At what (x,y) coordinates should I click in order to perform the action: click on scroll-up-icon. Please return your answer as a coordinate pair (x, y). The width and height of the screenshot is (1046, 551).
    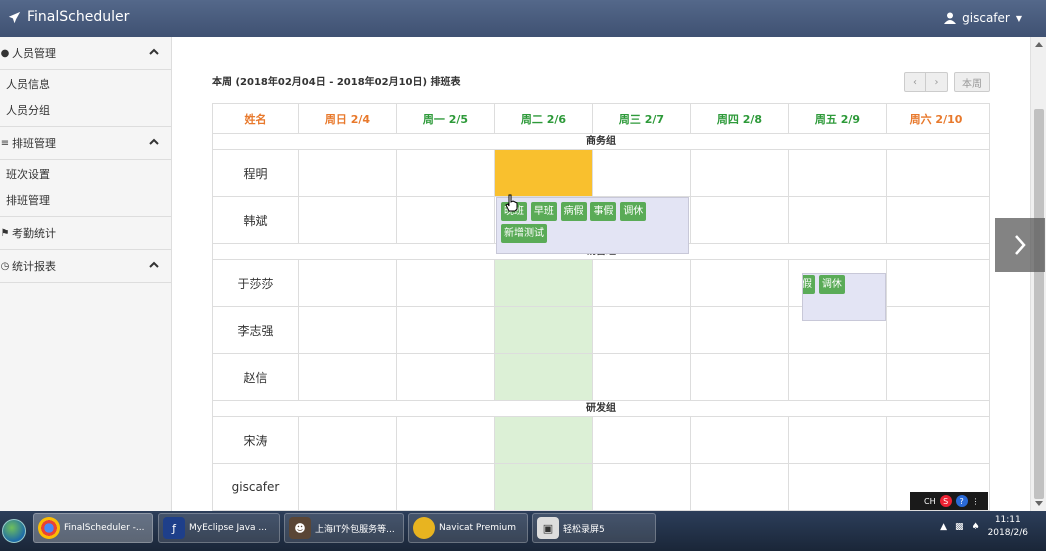
    Looking at the image, I should click on (1039, 44).